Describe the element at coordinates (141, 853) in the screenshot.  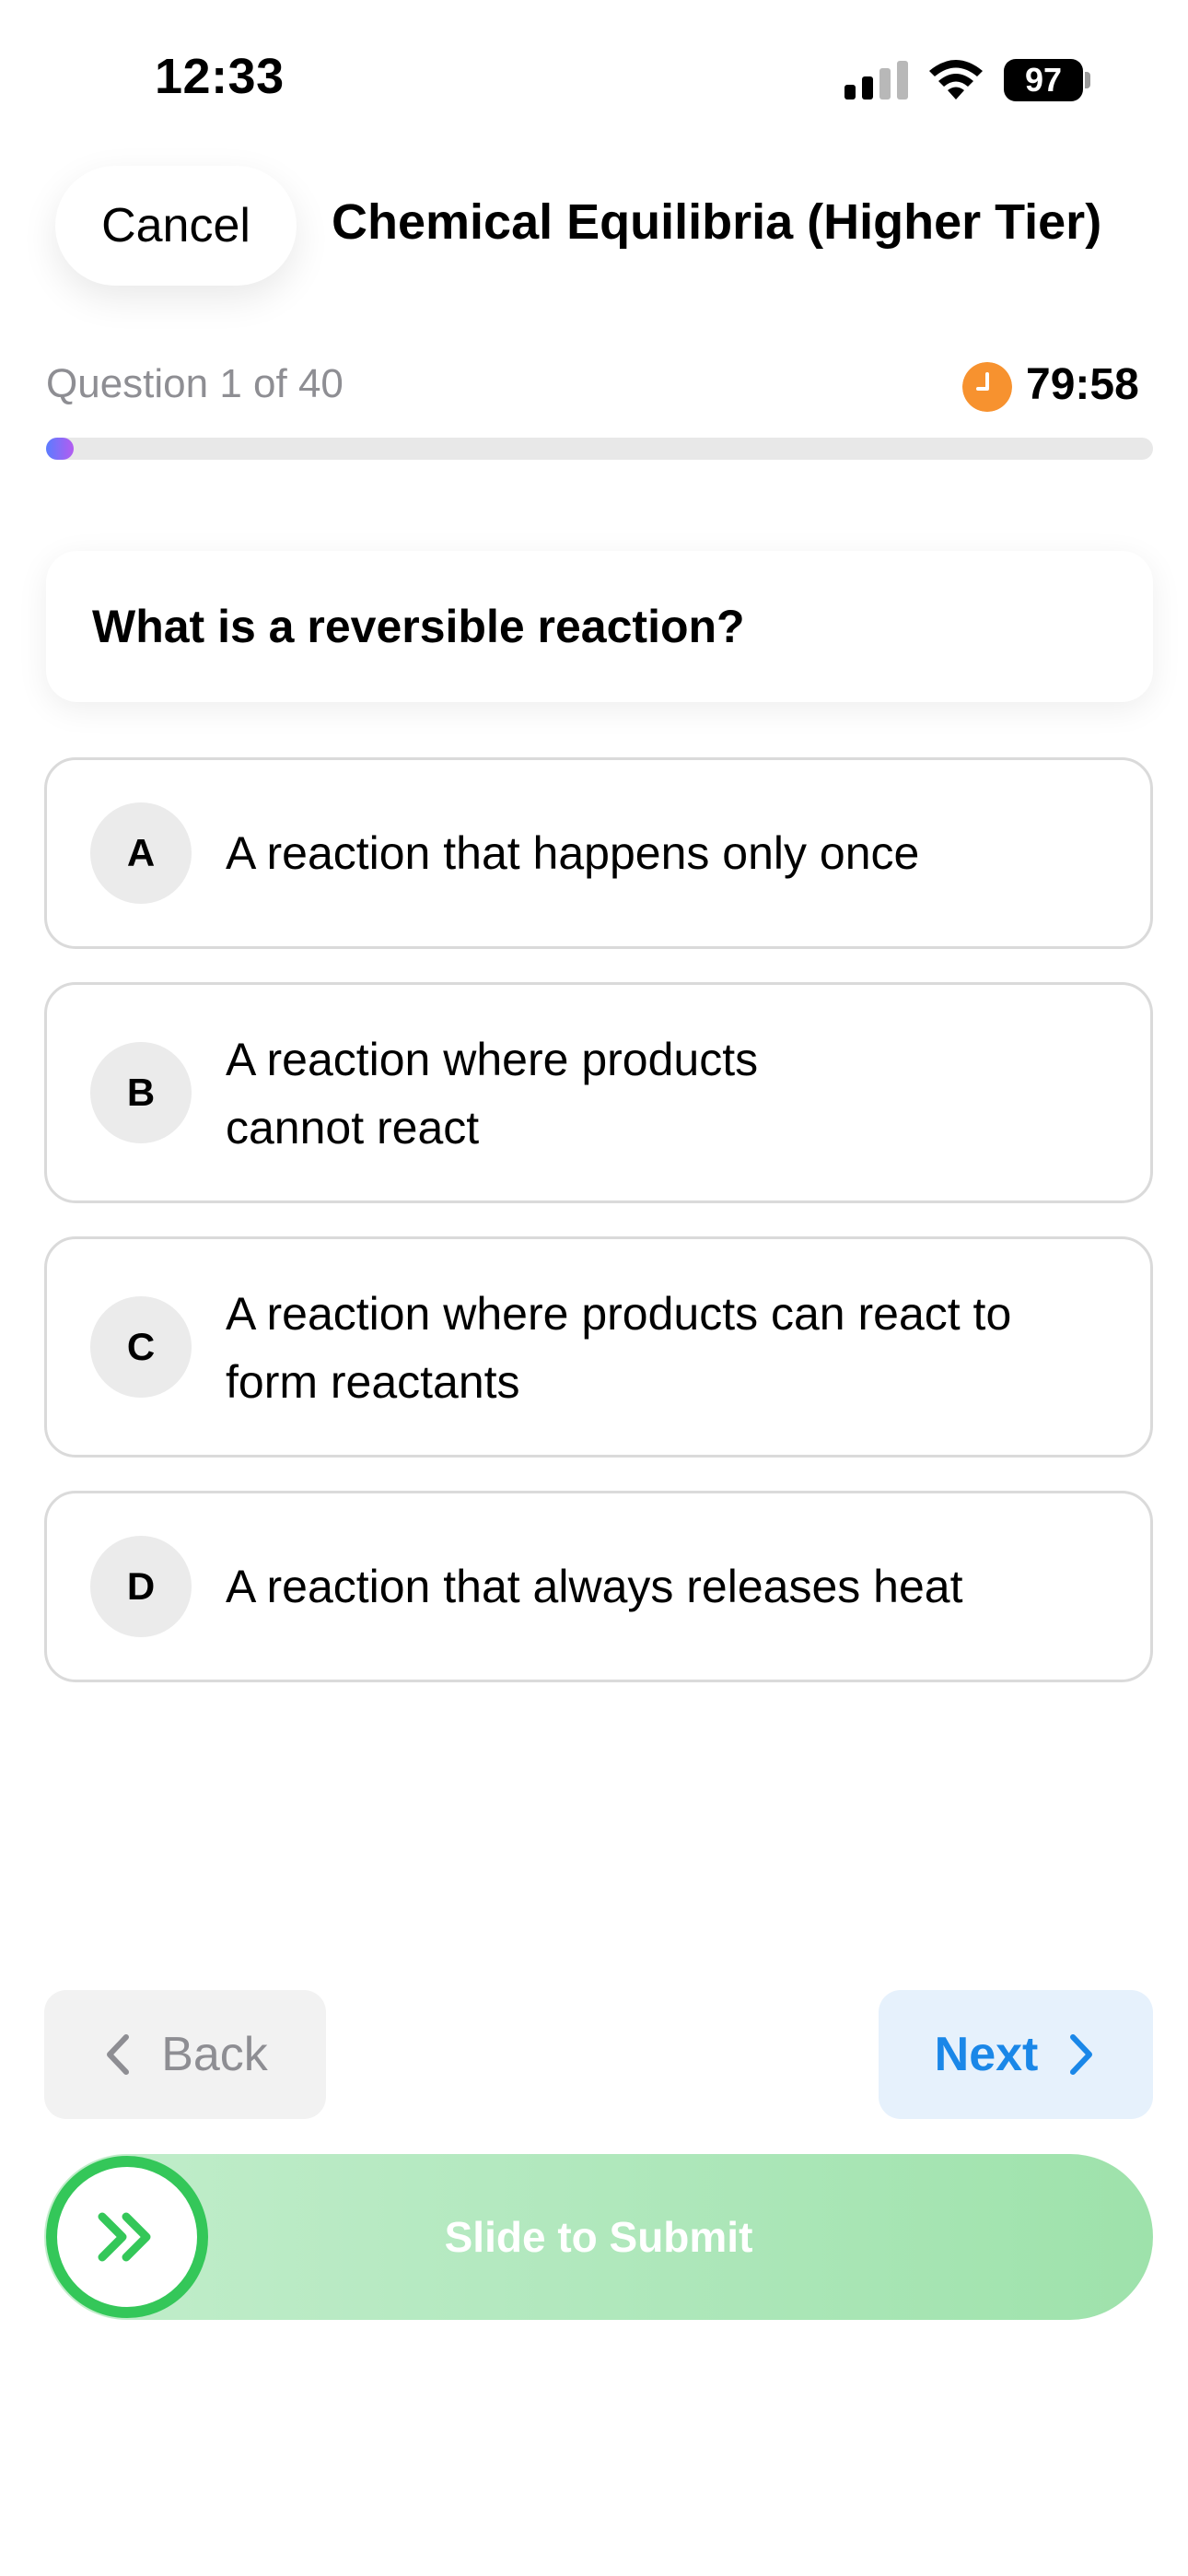
I see `option-letter-badge: A` at that location.